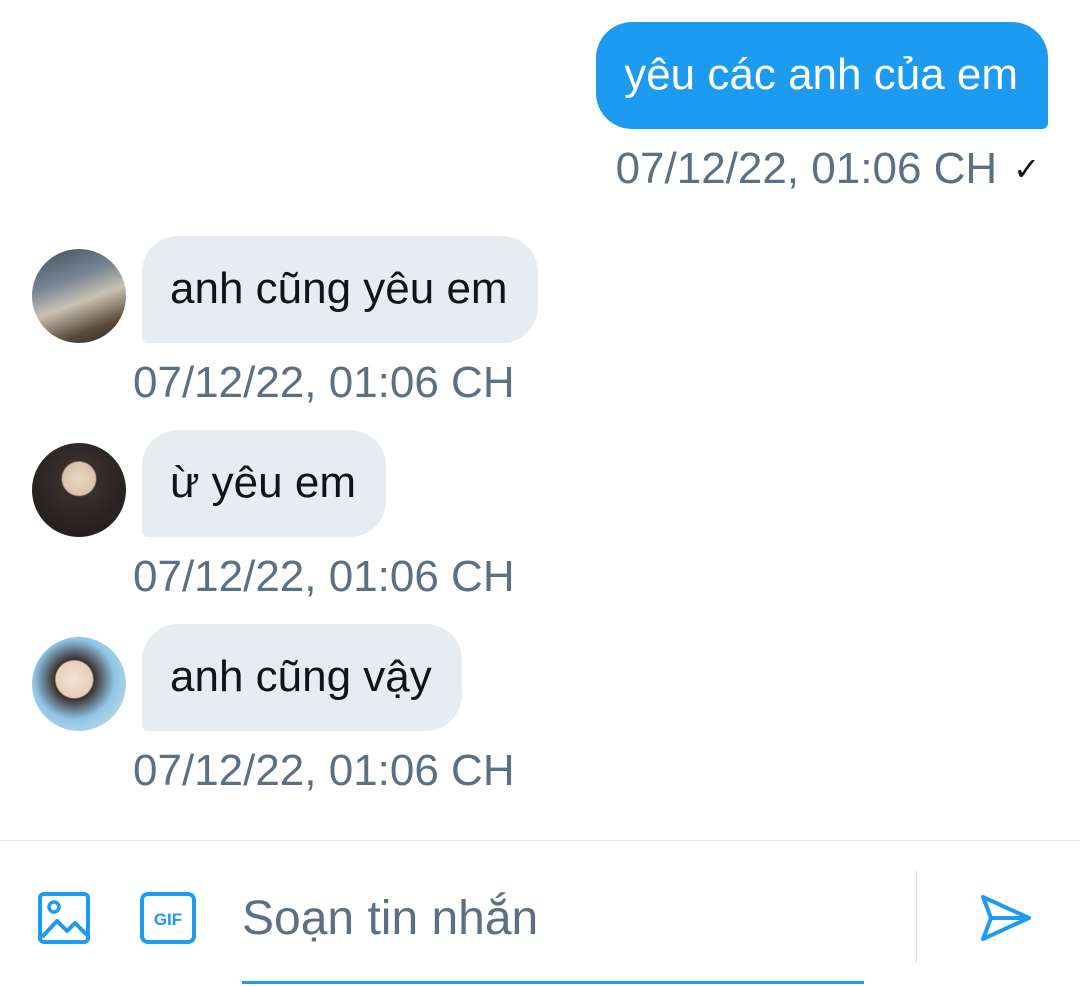  I want to click on received-message: anh cũng yêu em 07/12/22, 01:06 CH, so click(285, 322).